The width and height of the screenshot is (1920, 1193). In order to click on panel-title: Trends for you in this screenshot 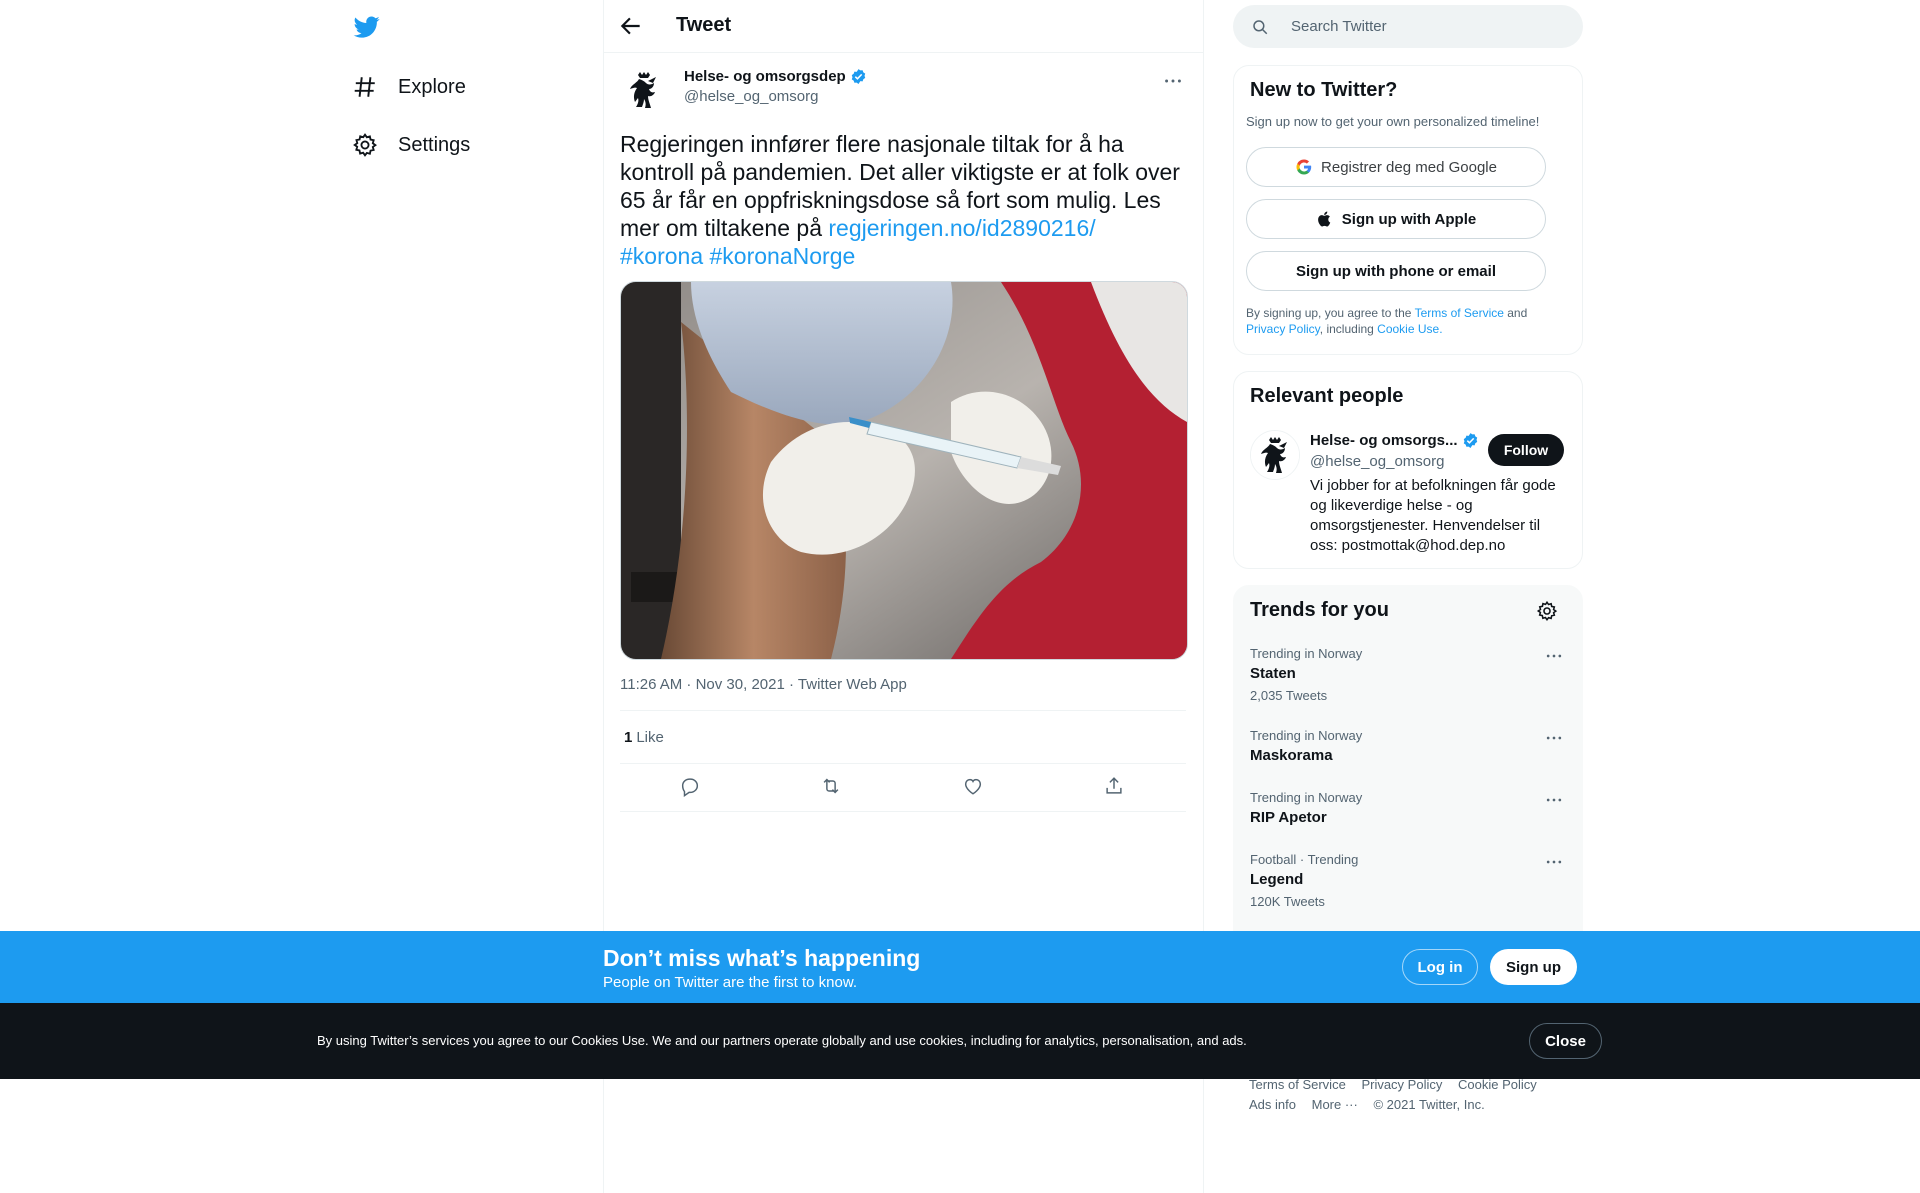, I will do `click(1319, 610)`.